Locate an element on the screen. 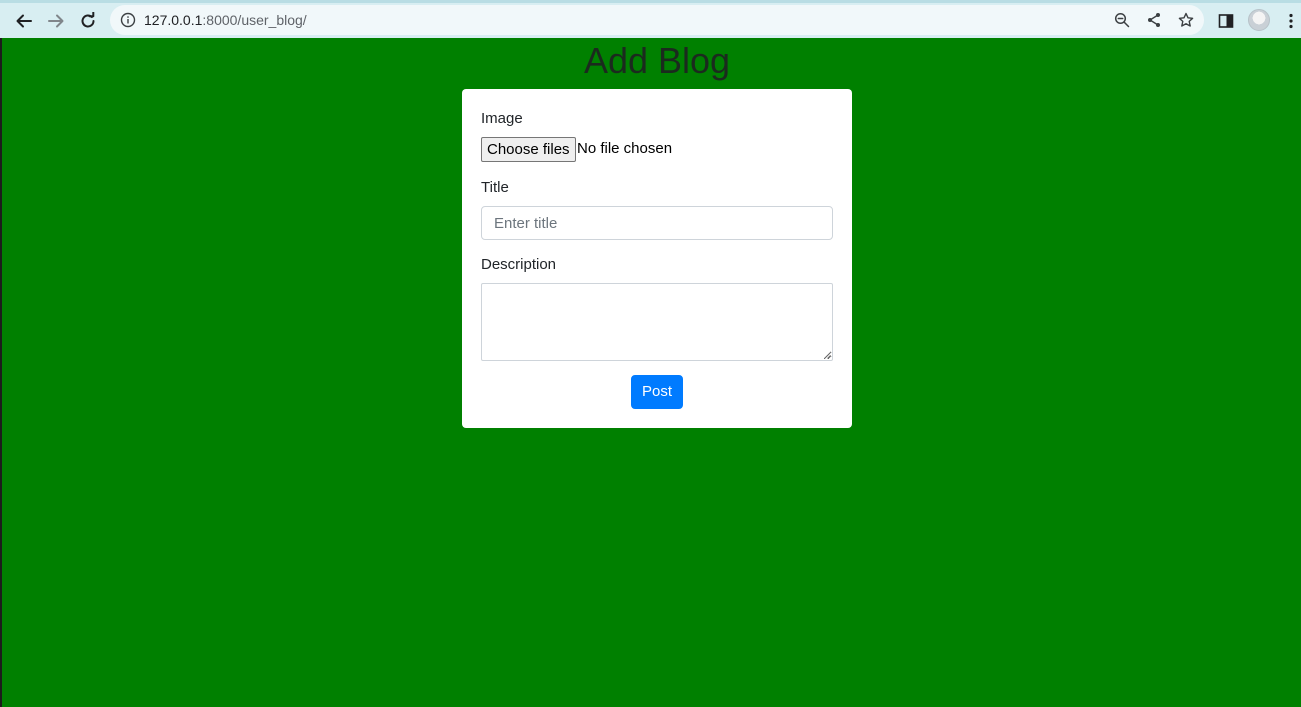  file-status-text: No file chosen is located at coordinates (625, 148).